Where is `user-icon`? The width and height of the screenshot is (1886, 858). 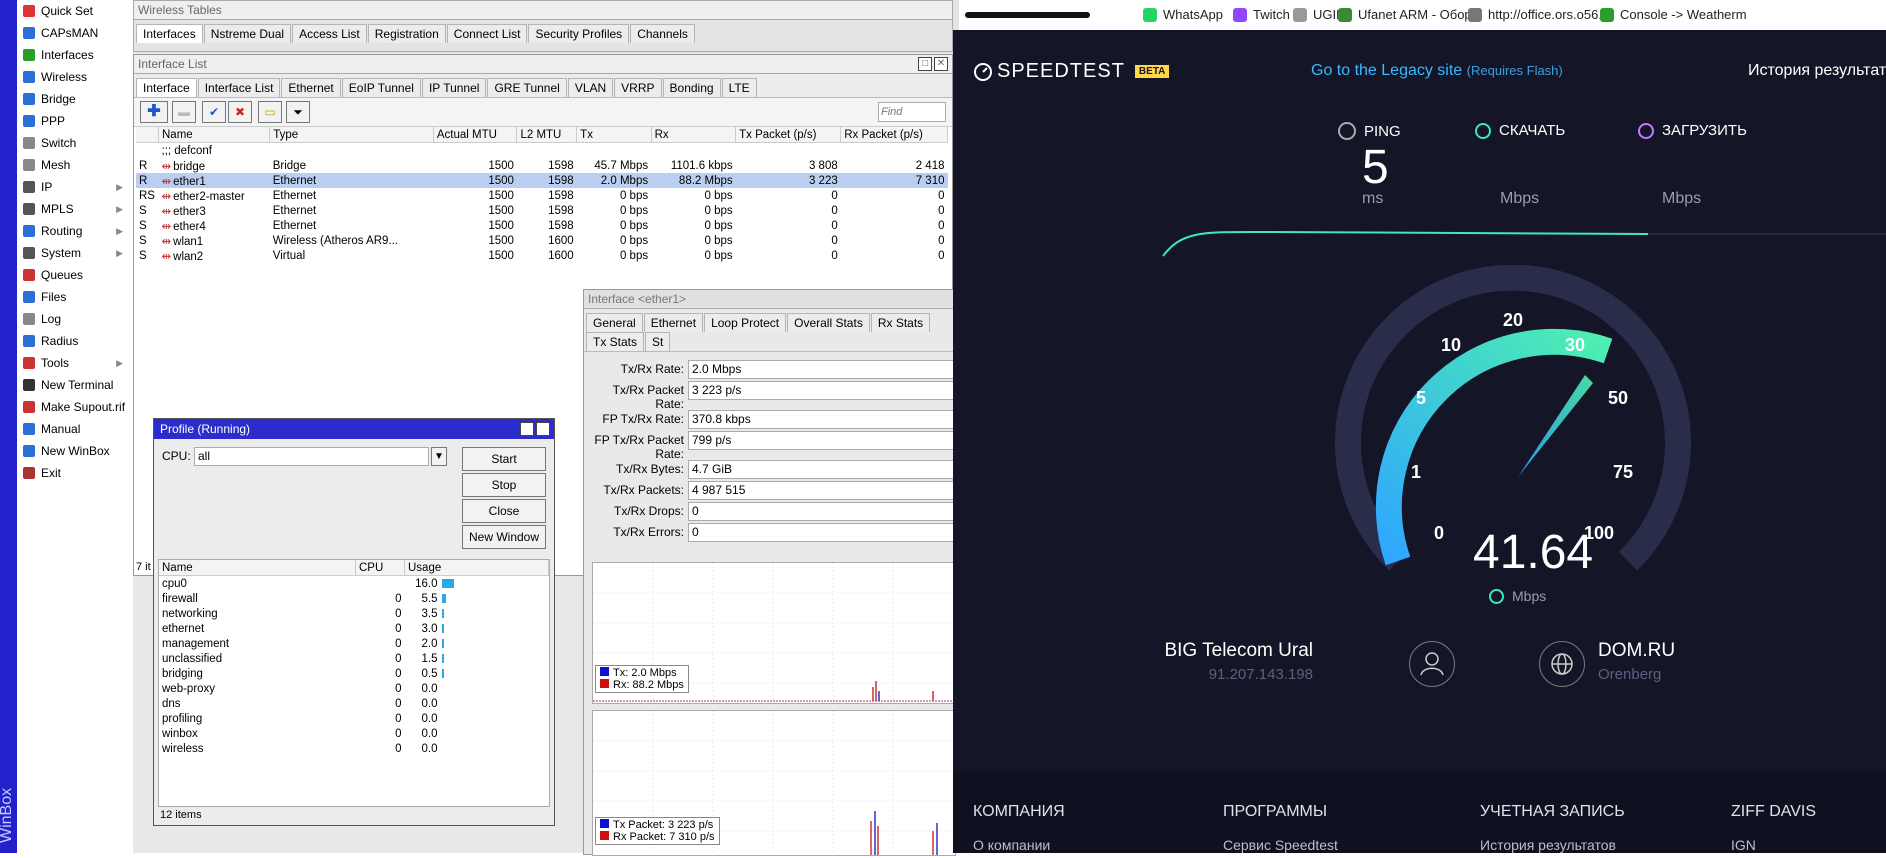 user-icon is located at coordinates (1432, 664).